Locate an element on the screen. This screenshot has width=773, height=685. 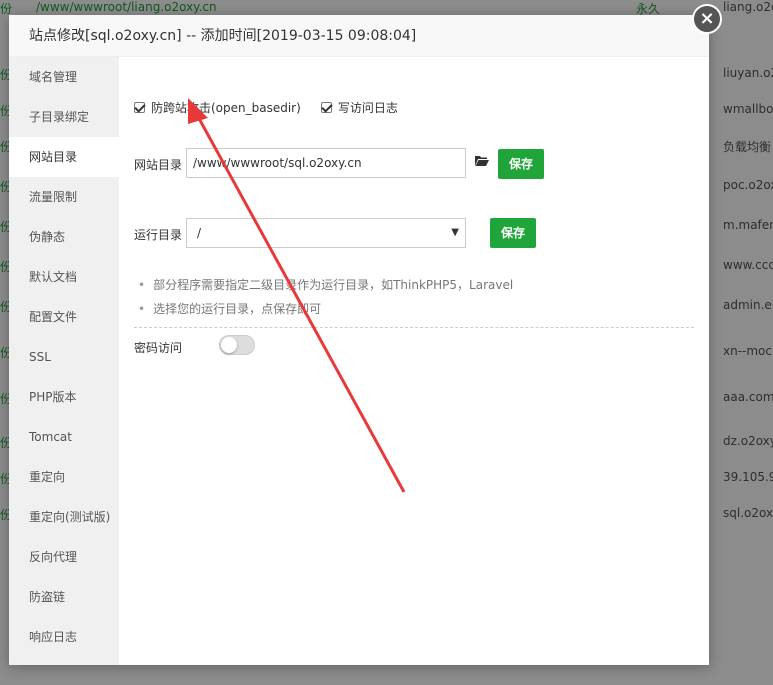
sidebar-item-response-log: 响应日志 is located at coordinates (64, 637).